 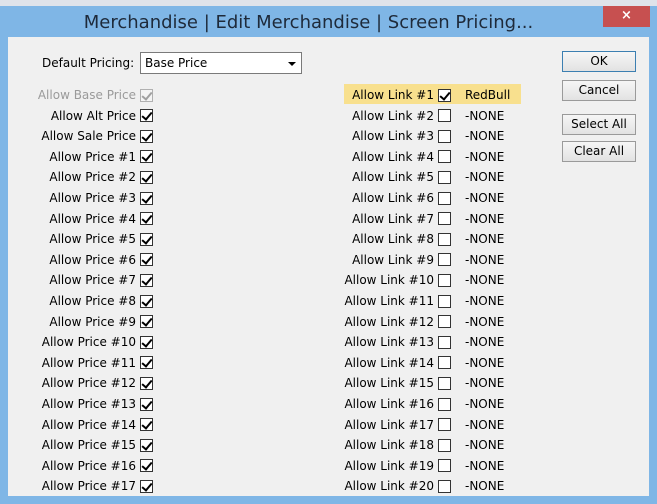 I want to click on link-row: Allow Link #10 -NONE, so click(x=488, y=280).